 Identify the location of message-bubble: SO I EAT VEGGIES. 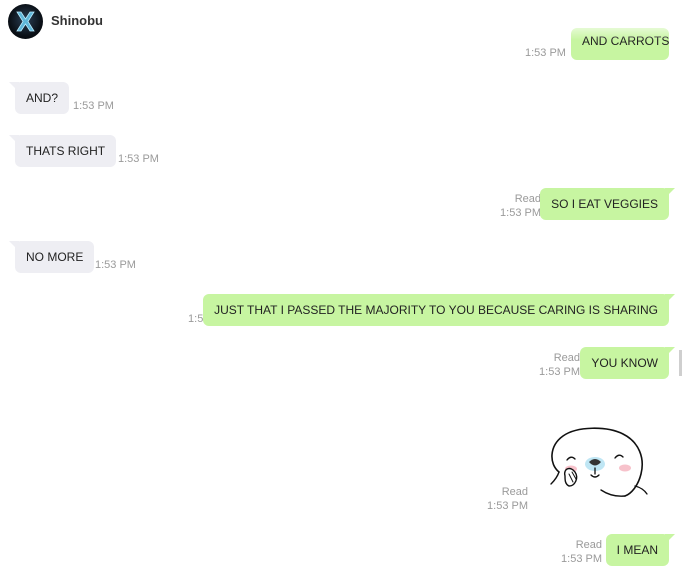
(604, 204).